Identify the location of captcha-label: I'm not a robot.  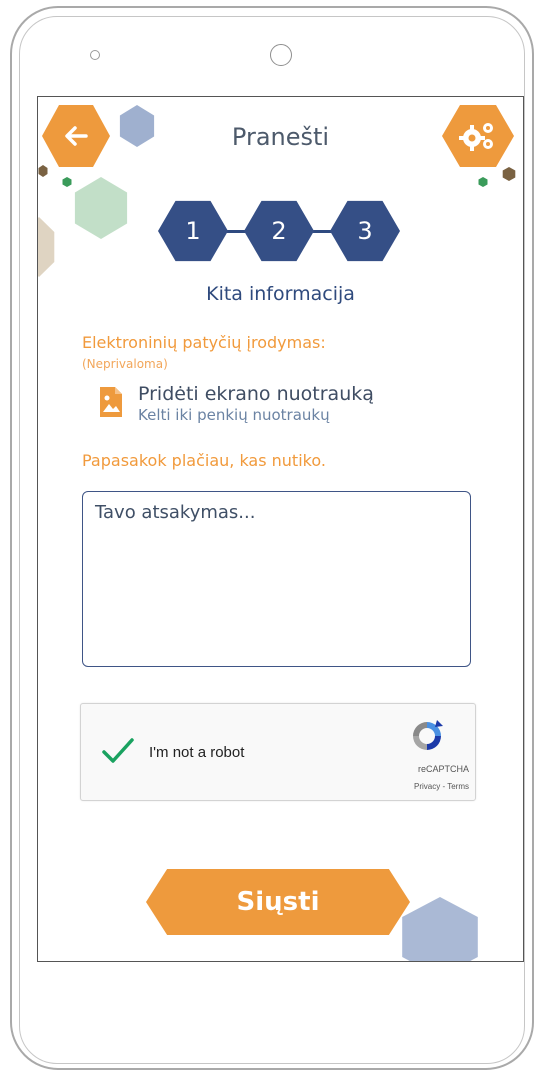
(197, 752).